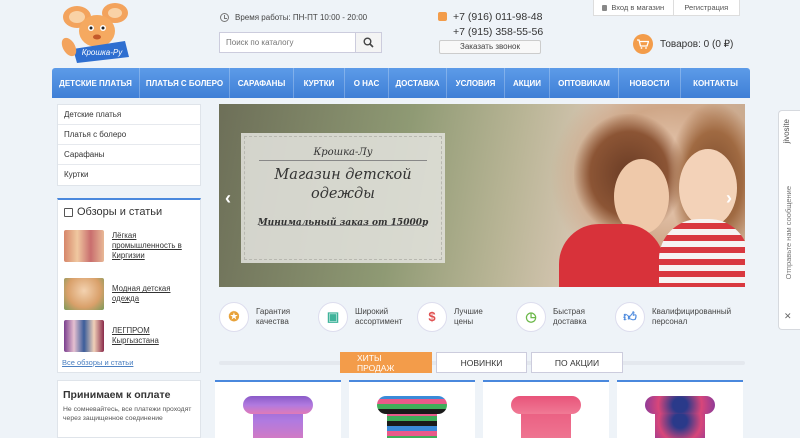 This screenshot has width=800, height=438. I want to click on logo-image: Крошка-Ру, so click(100, 34).